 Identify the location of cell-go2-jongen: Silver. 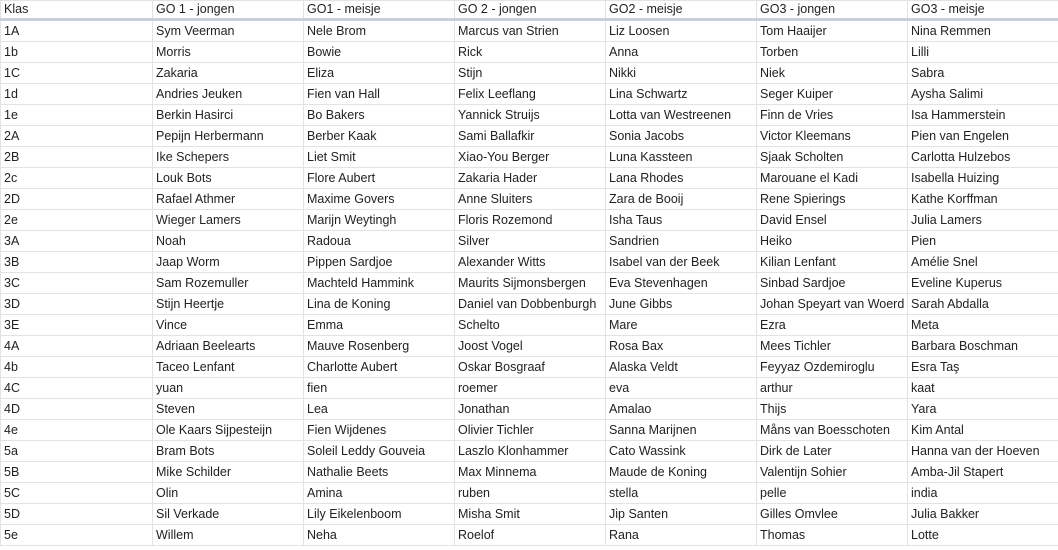
(530, 241).